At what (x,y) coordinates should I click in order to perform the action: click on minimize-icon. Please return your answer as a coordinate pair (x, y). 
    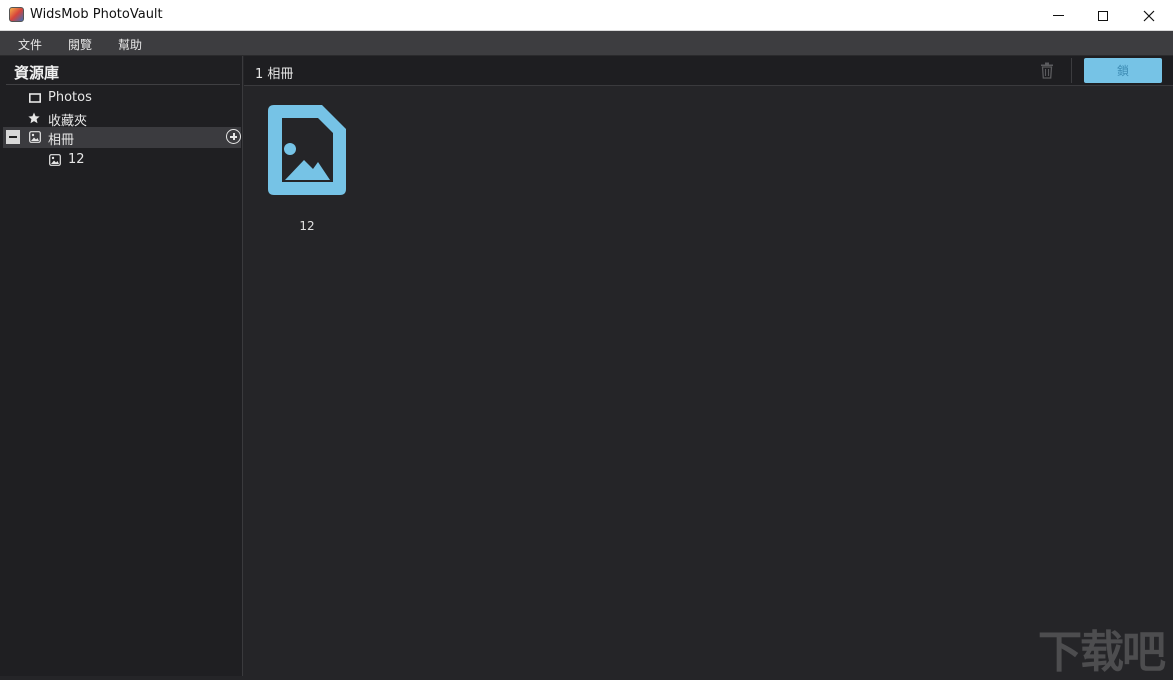
    Looking at the image, I should click on (1058, 15).